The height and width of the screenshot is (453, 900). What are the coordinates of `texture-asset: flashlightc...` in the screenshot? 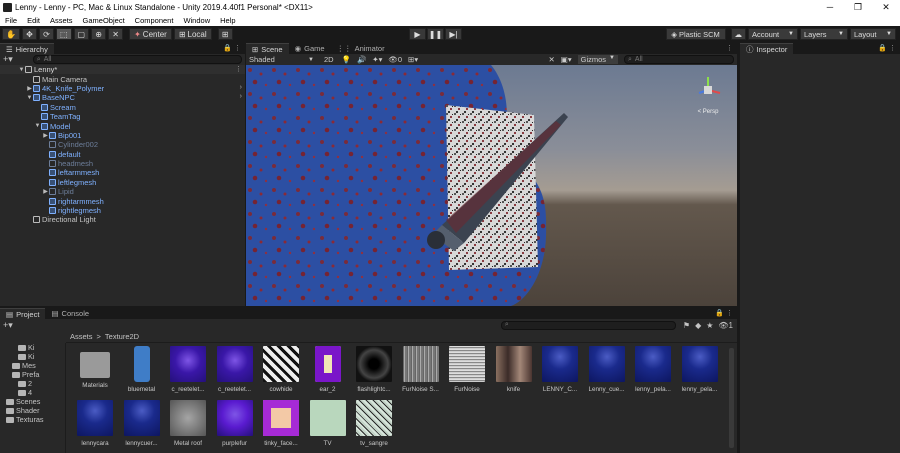 It's located at (374, 372).